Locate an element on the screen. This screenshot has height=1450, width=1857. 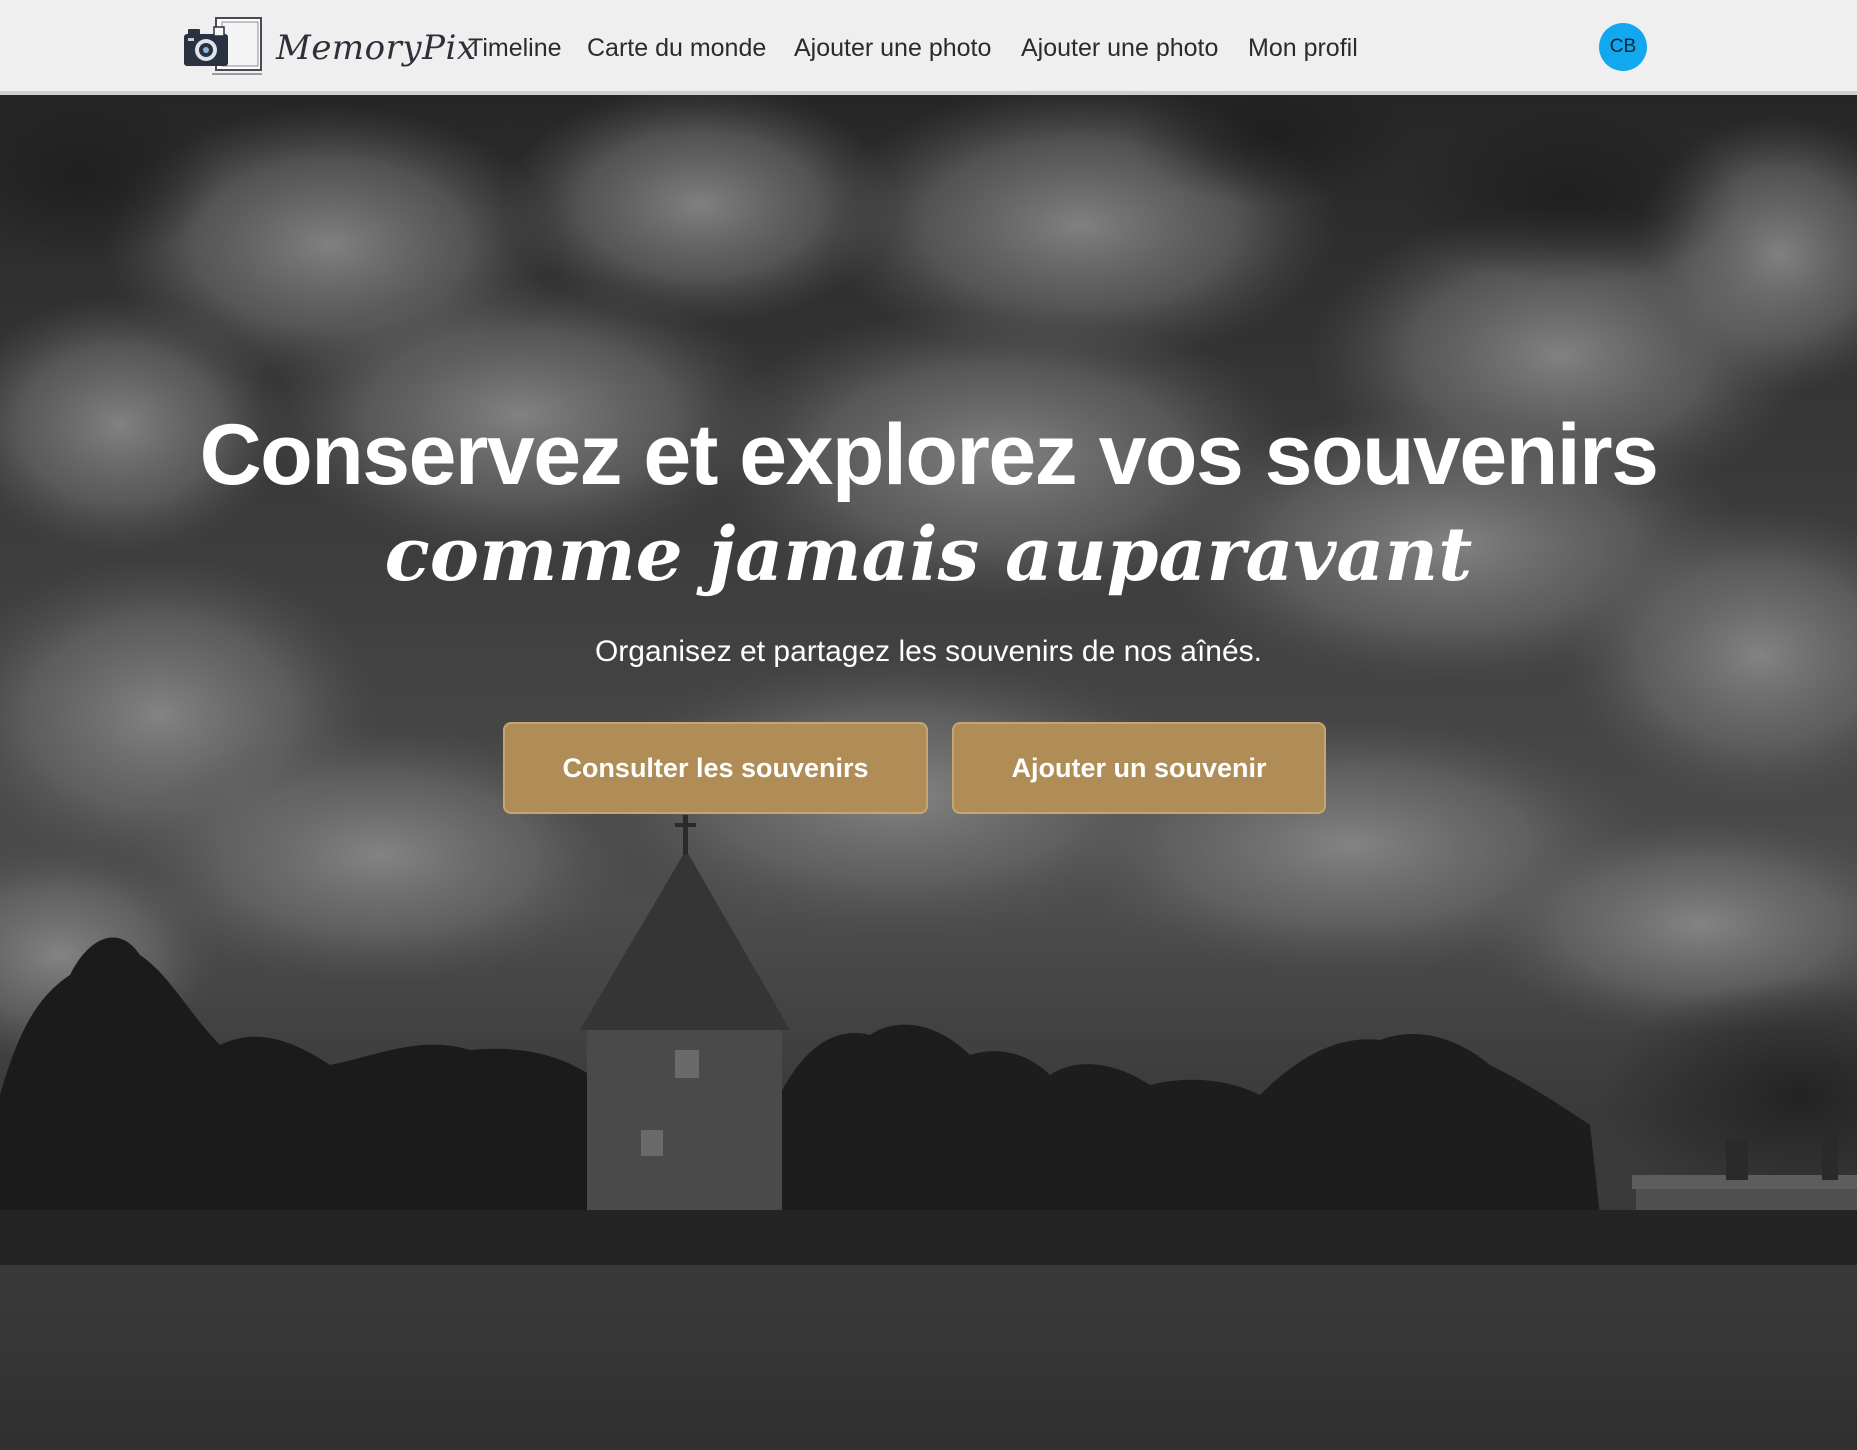
browse-memories-button: Consulter les souvenirs is located at coordinates (715, 768).